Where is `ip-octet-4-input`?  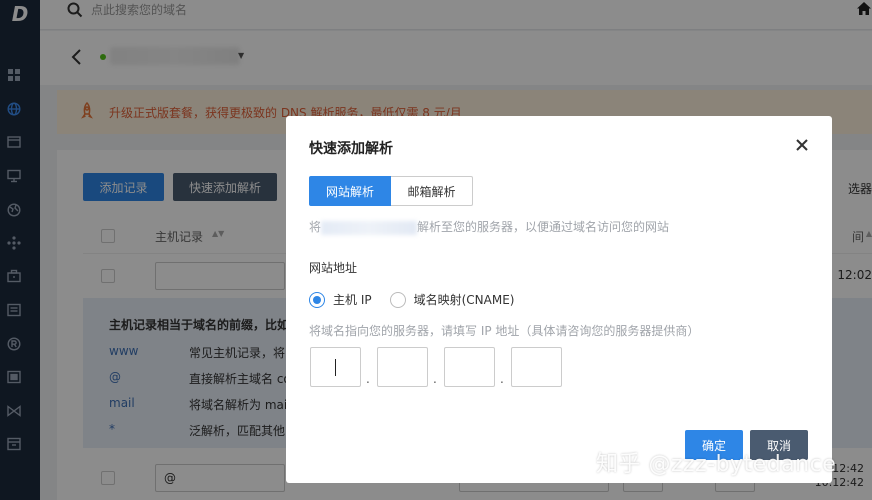
ip-octet-4-input is located at coordinates (536, 367).